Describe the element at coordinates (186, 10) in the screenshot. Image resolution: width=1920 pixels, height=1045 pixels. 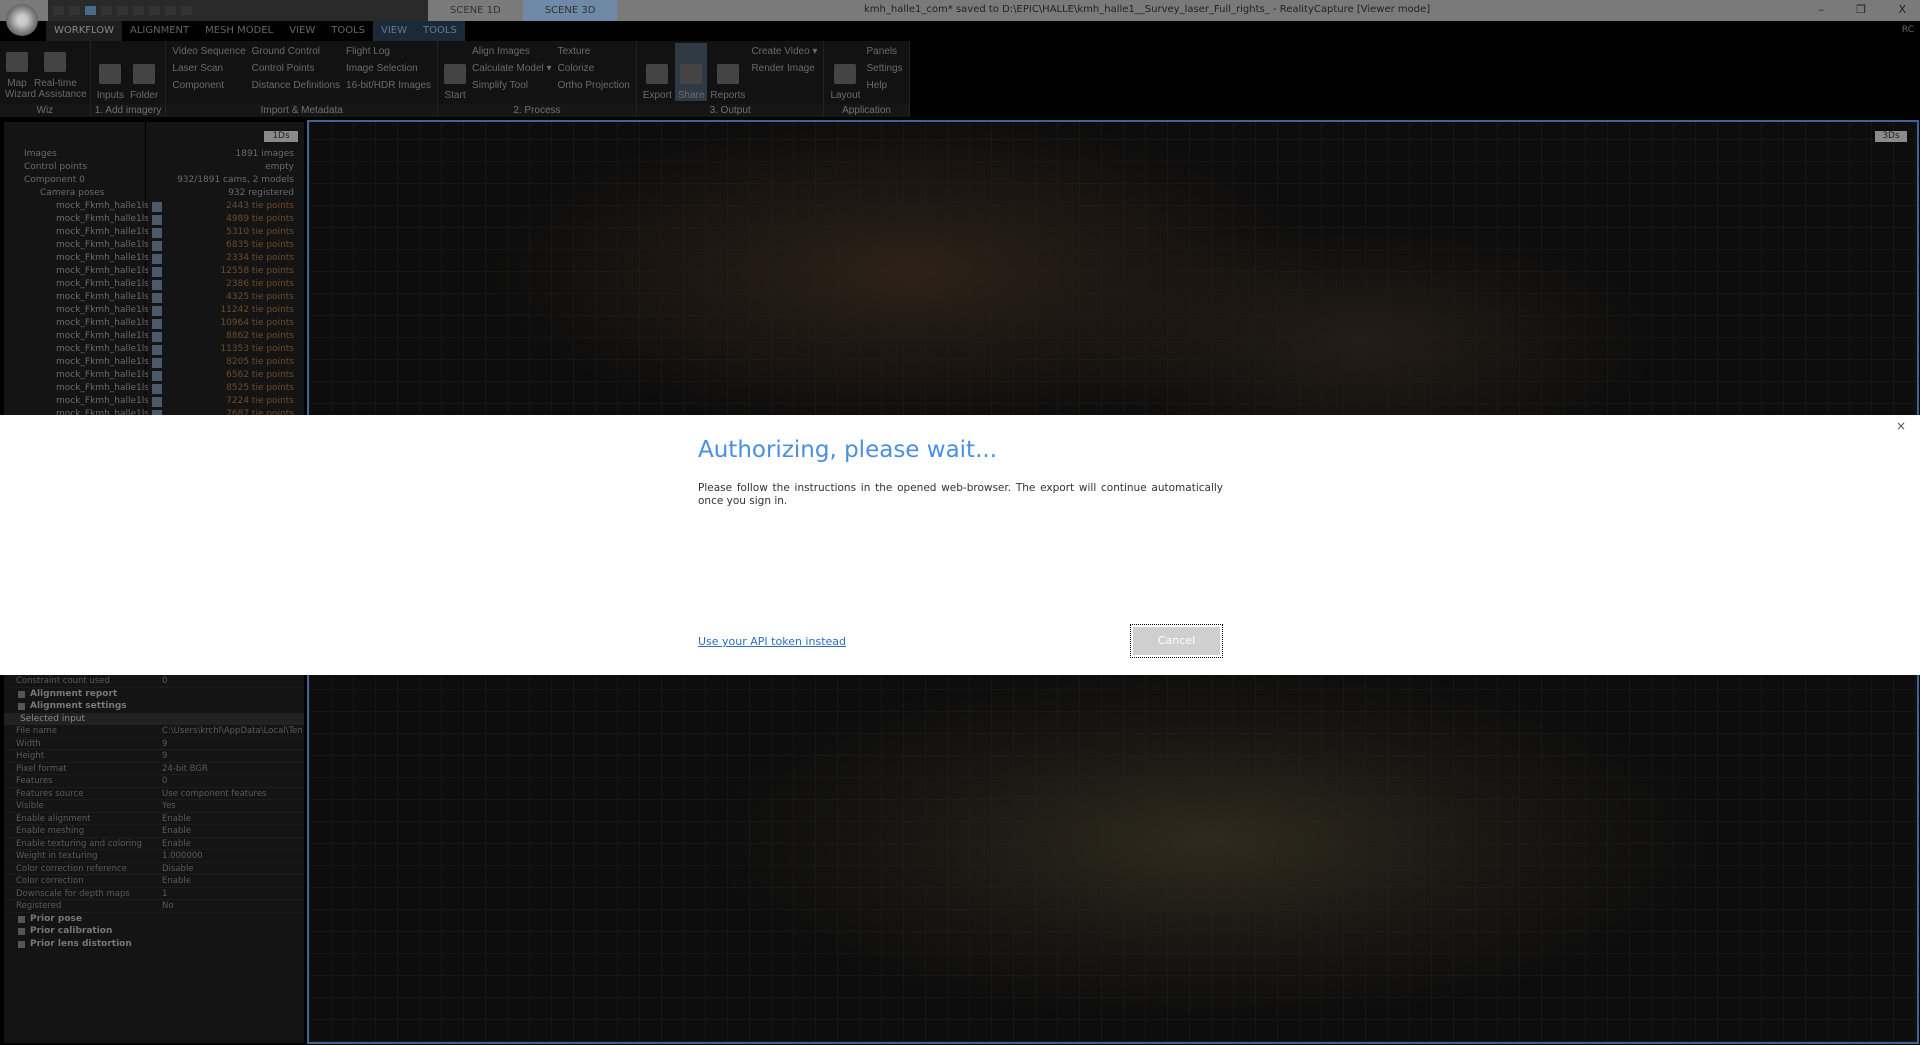
I see `redo-icon` at that location.